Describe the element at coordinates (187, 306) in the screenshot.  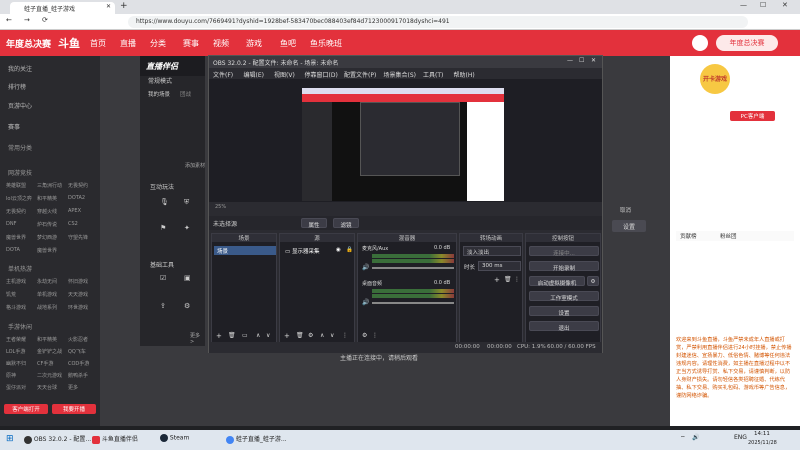
I see `settings-icon: ⚙` at that location.